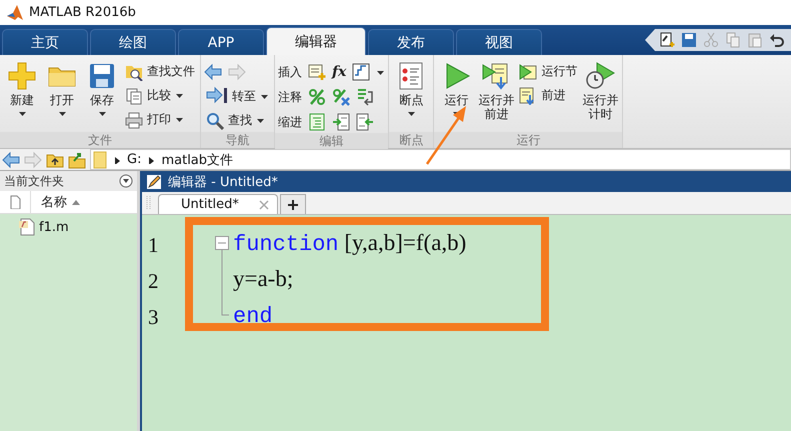 This screenshot has height=431, width=791. What do you see at coordinates (126, 181) in the screenshot?
I see `panel-menu-icon` at bounding box center [126, 181].